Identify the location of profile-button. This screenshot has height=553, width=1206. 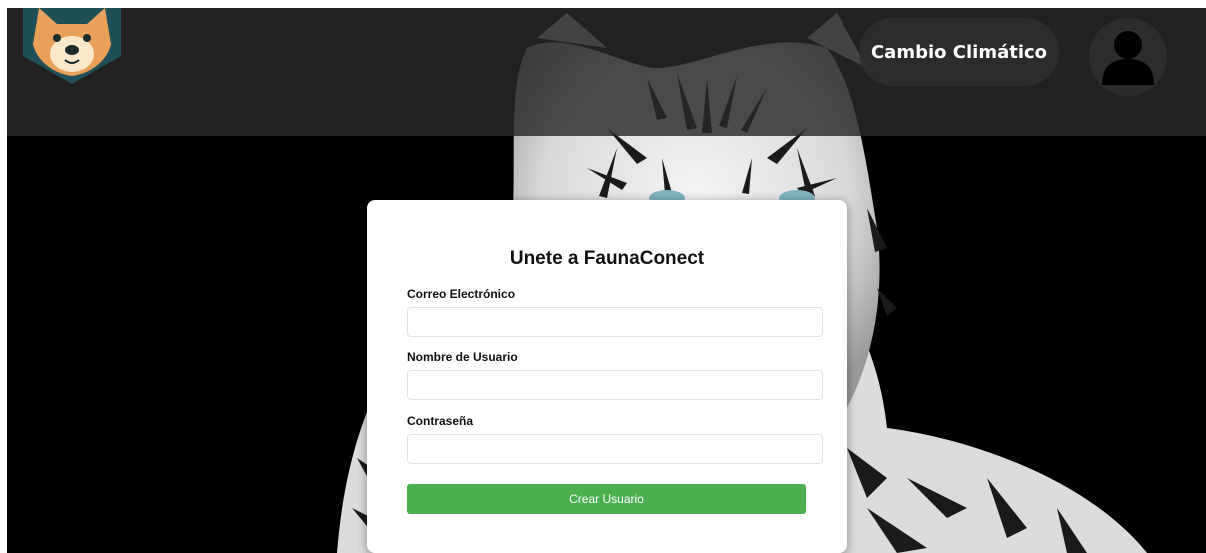
(1128, 57).